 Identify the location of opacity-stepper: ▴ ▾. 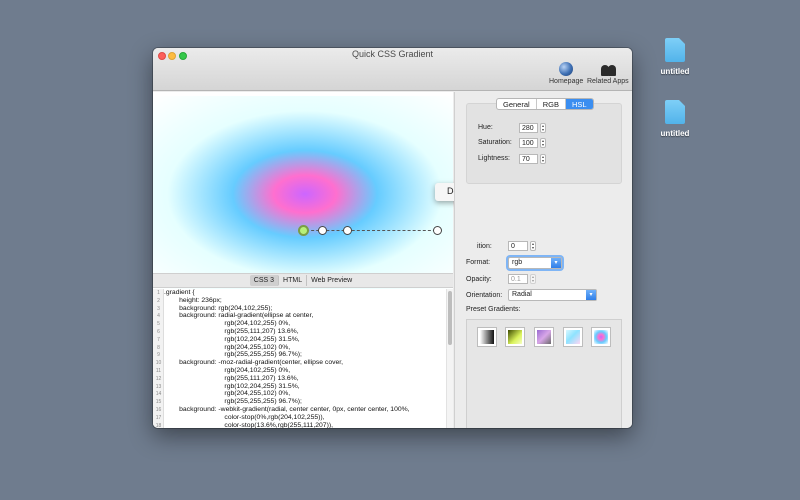
(533, 279).